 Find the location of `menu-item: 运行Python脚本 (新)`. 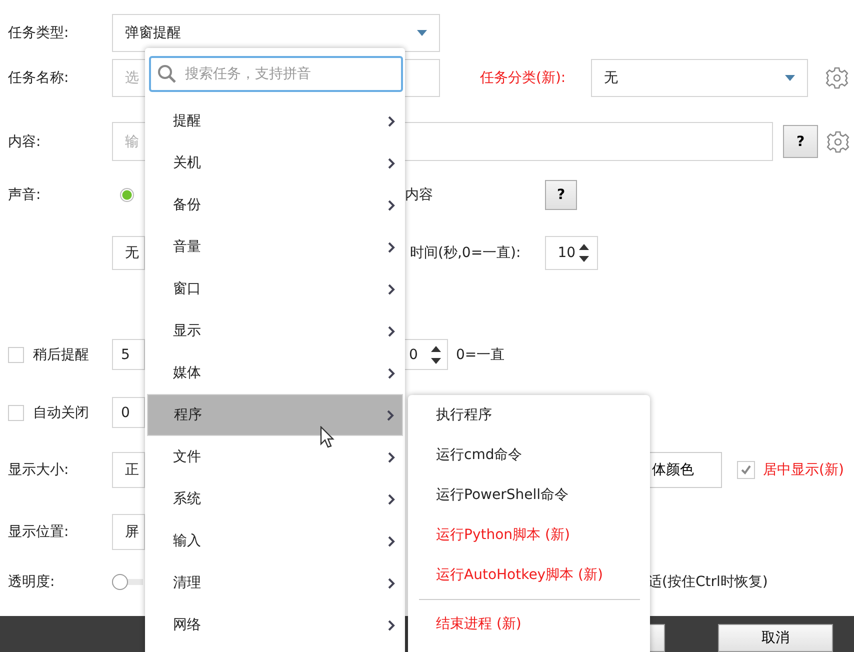

menu-item: 运行Python脚本 (新) is located at coordinates (529, 535).